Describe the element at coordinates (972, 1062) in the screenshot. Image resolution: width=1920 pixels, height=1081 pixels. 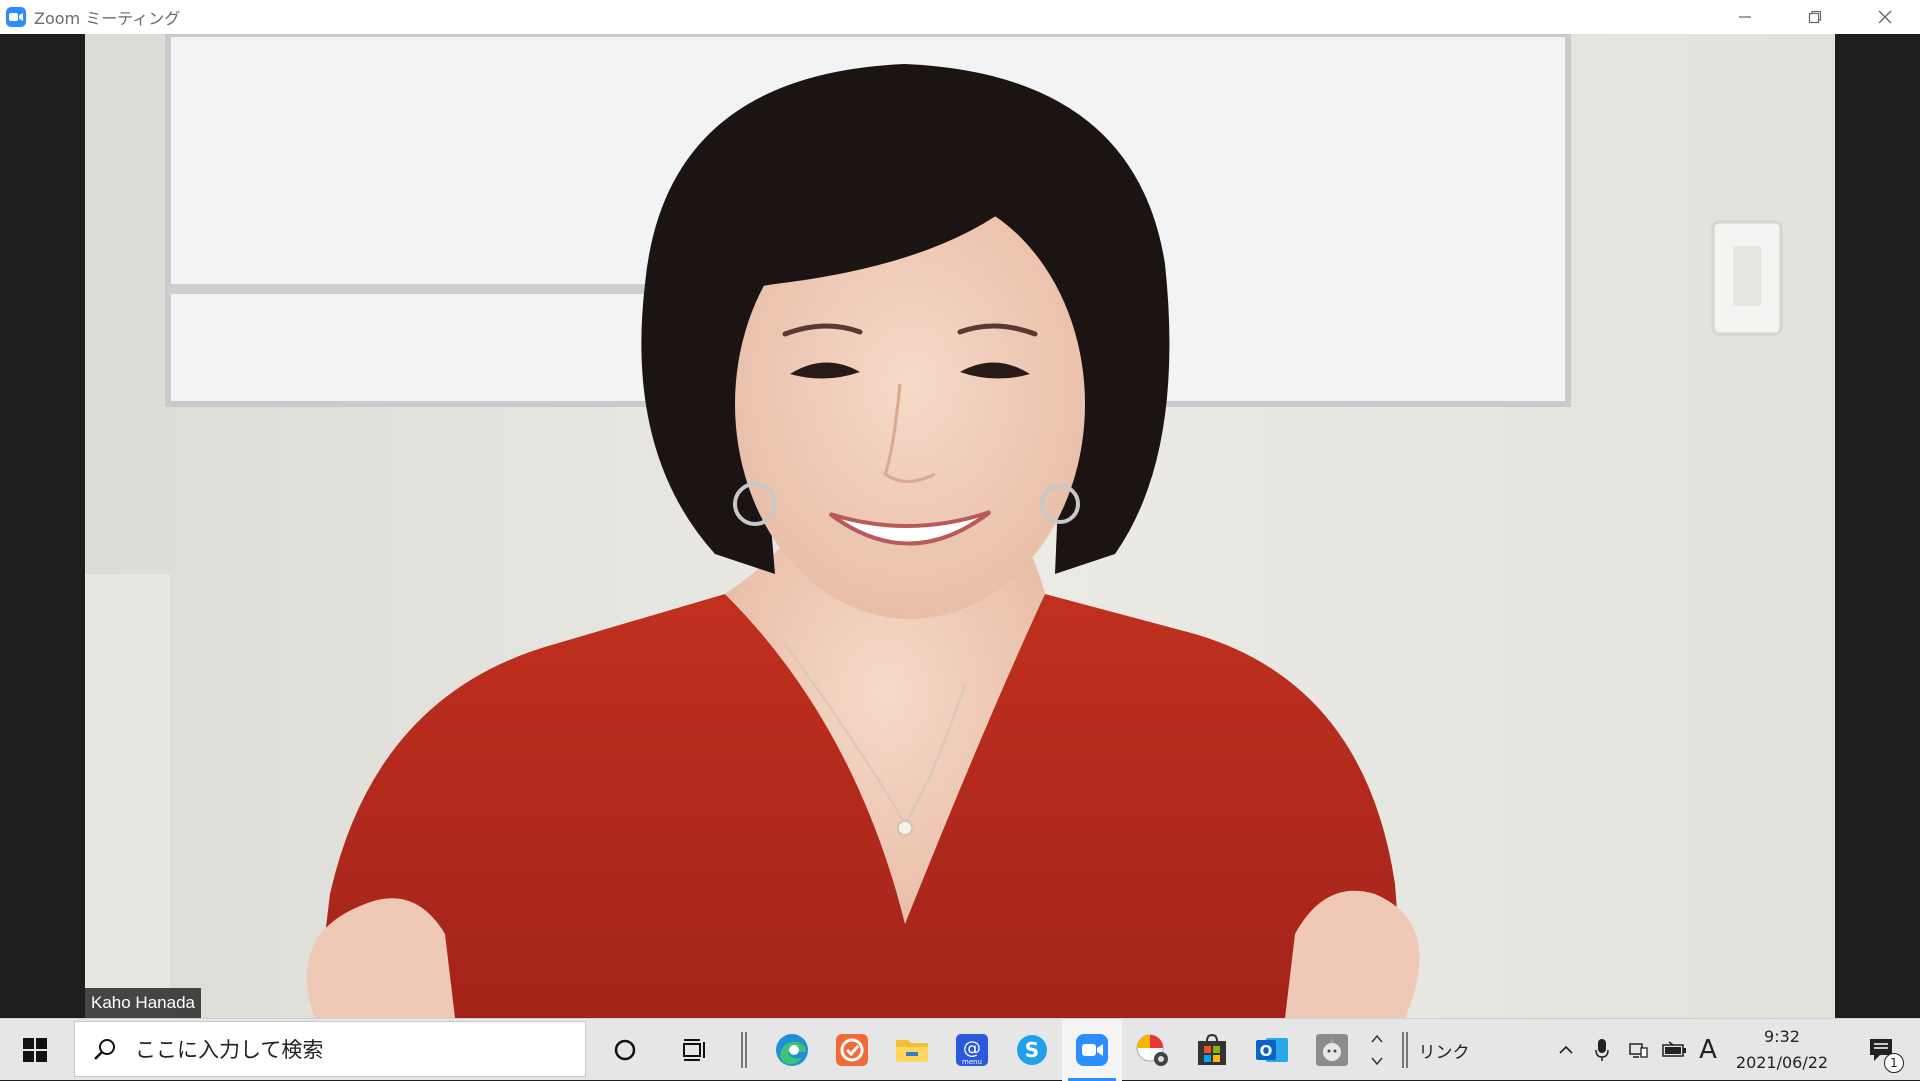
I see `svg-text: menu` at that location.